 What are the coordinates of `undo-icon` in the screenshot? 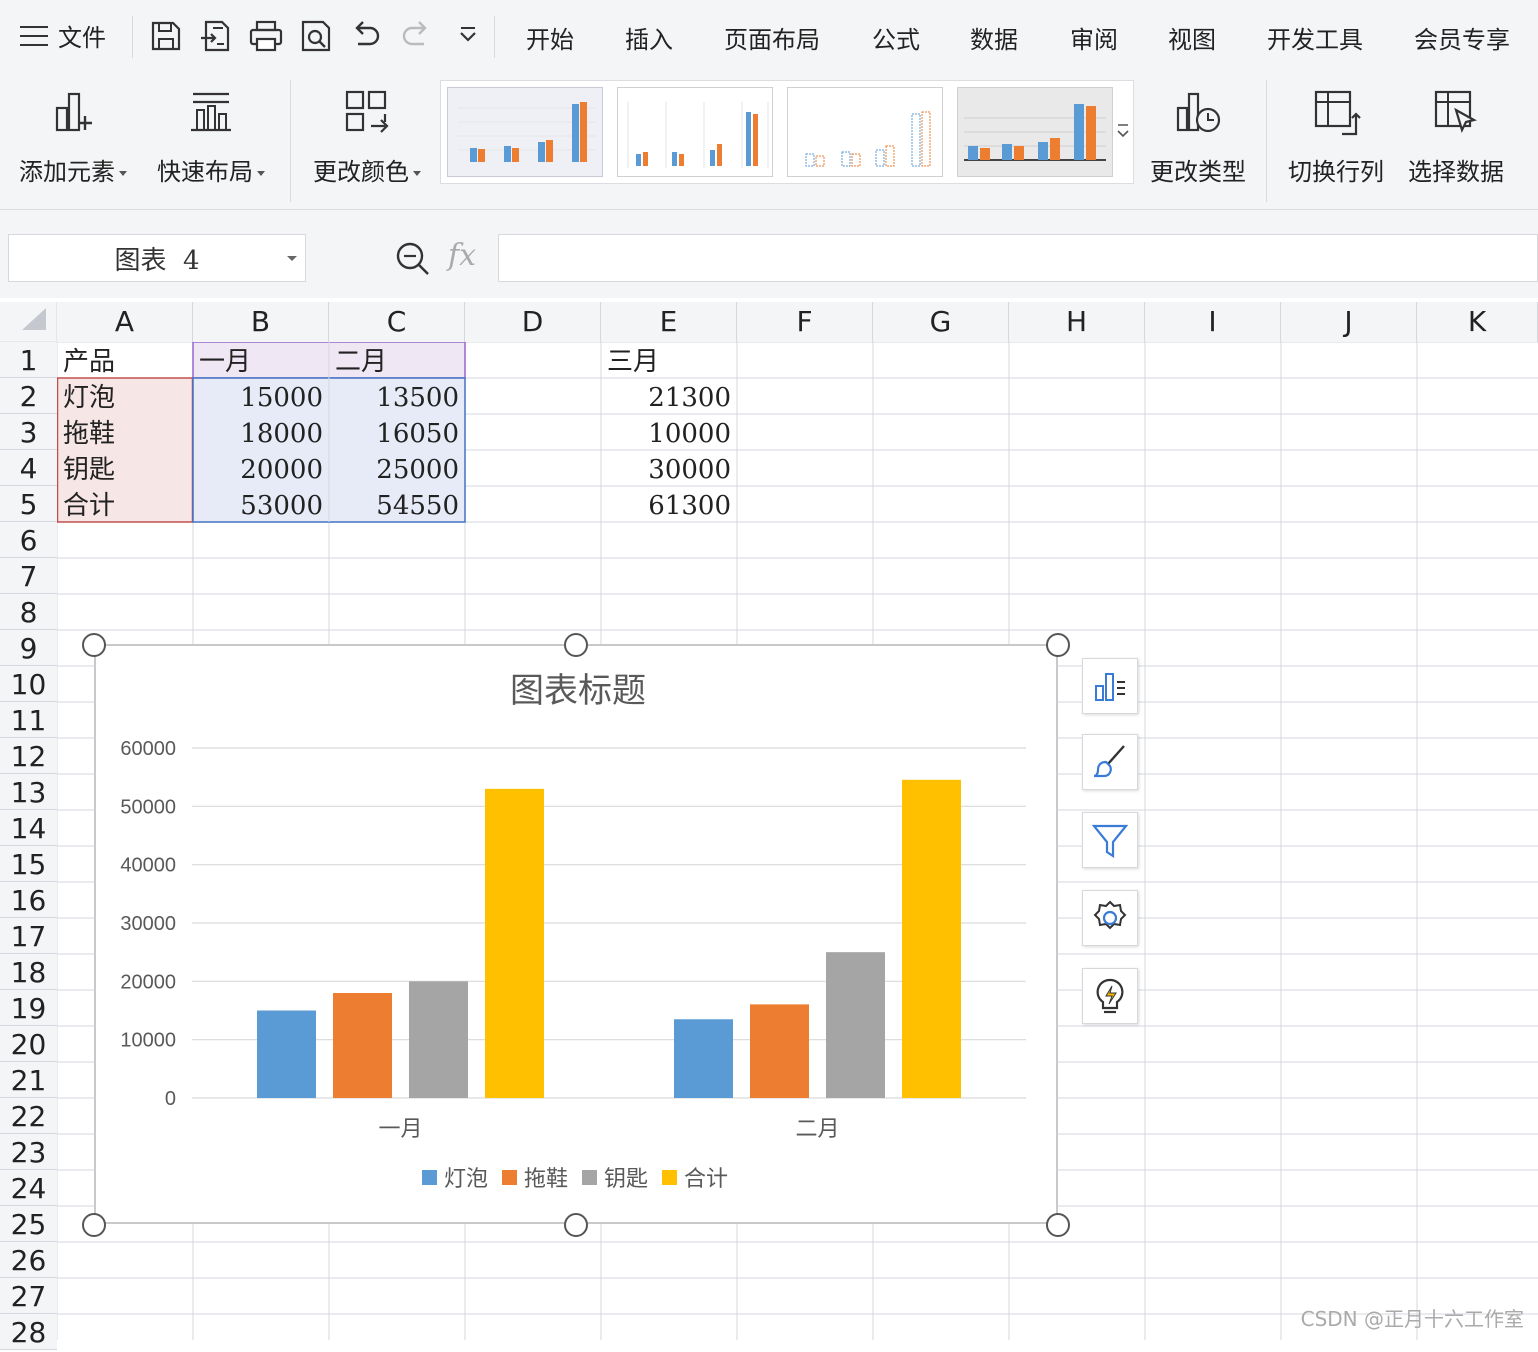 It's located at (366, 36).